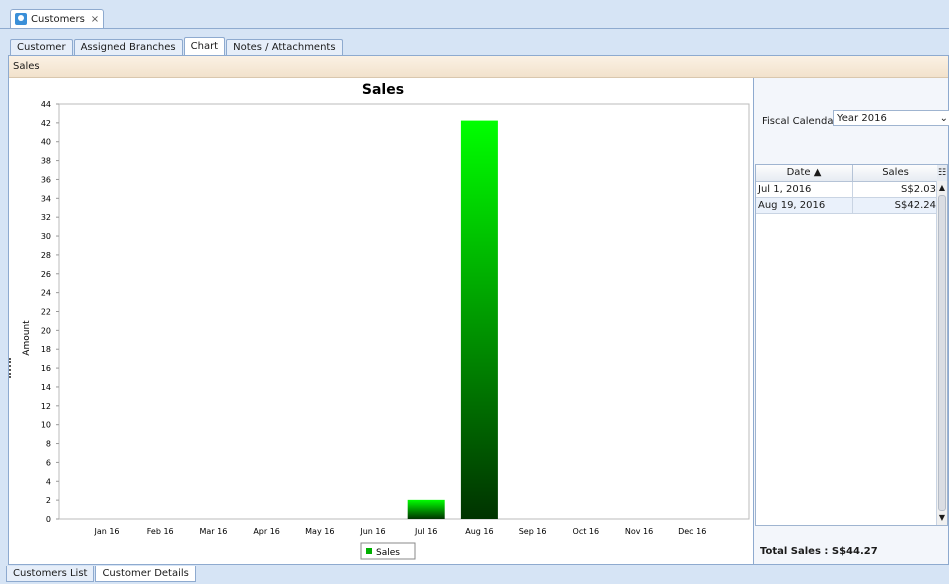  Describe the element at coordinates (46, 406) in the screenshot. I see `y-tick-label: 12` at that location.